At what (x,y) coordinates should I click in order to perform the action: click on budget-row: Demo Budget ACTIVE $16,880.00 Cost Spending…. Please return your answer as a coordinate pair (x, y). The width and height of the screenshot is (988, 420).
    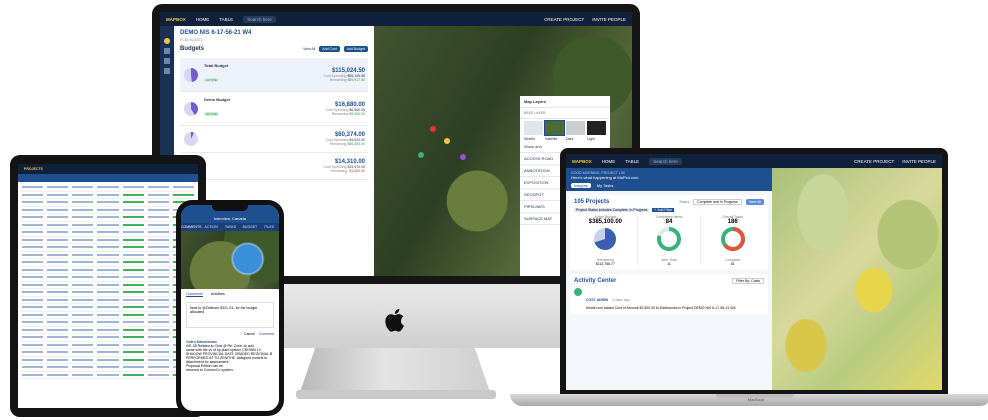
    Looking at the image, I should click on (274, 109).